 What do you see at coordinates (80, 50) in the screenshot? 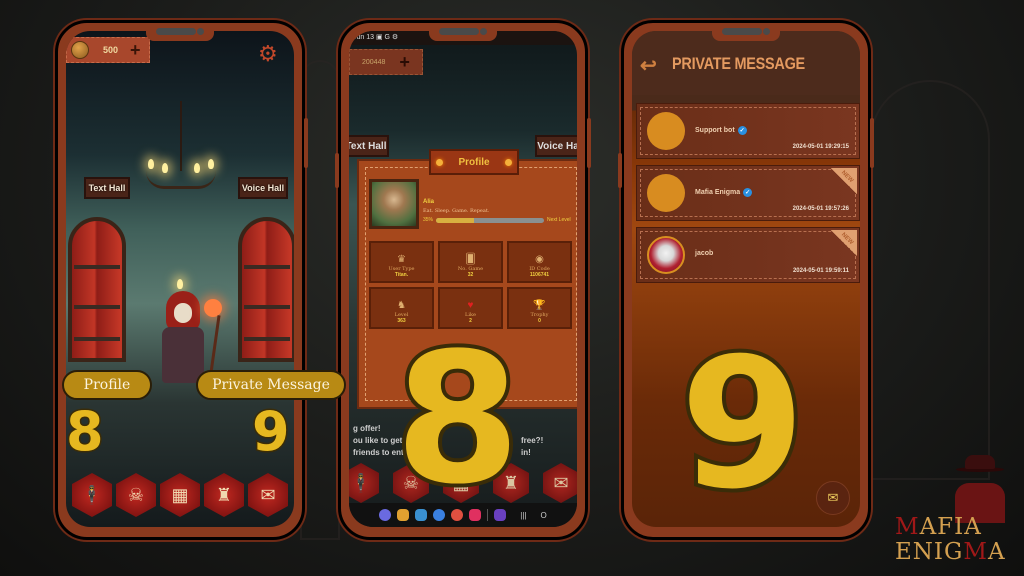
I see `coin-icon` at bounding box center [80, 50].